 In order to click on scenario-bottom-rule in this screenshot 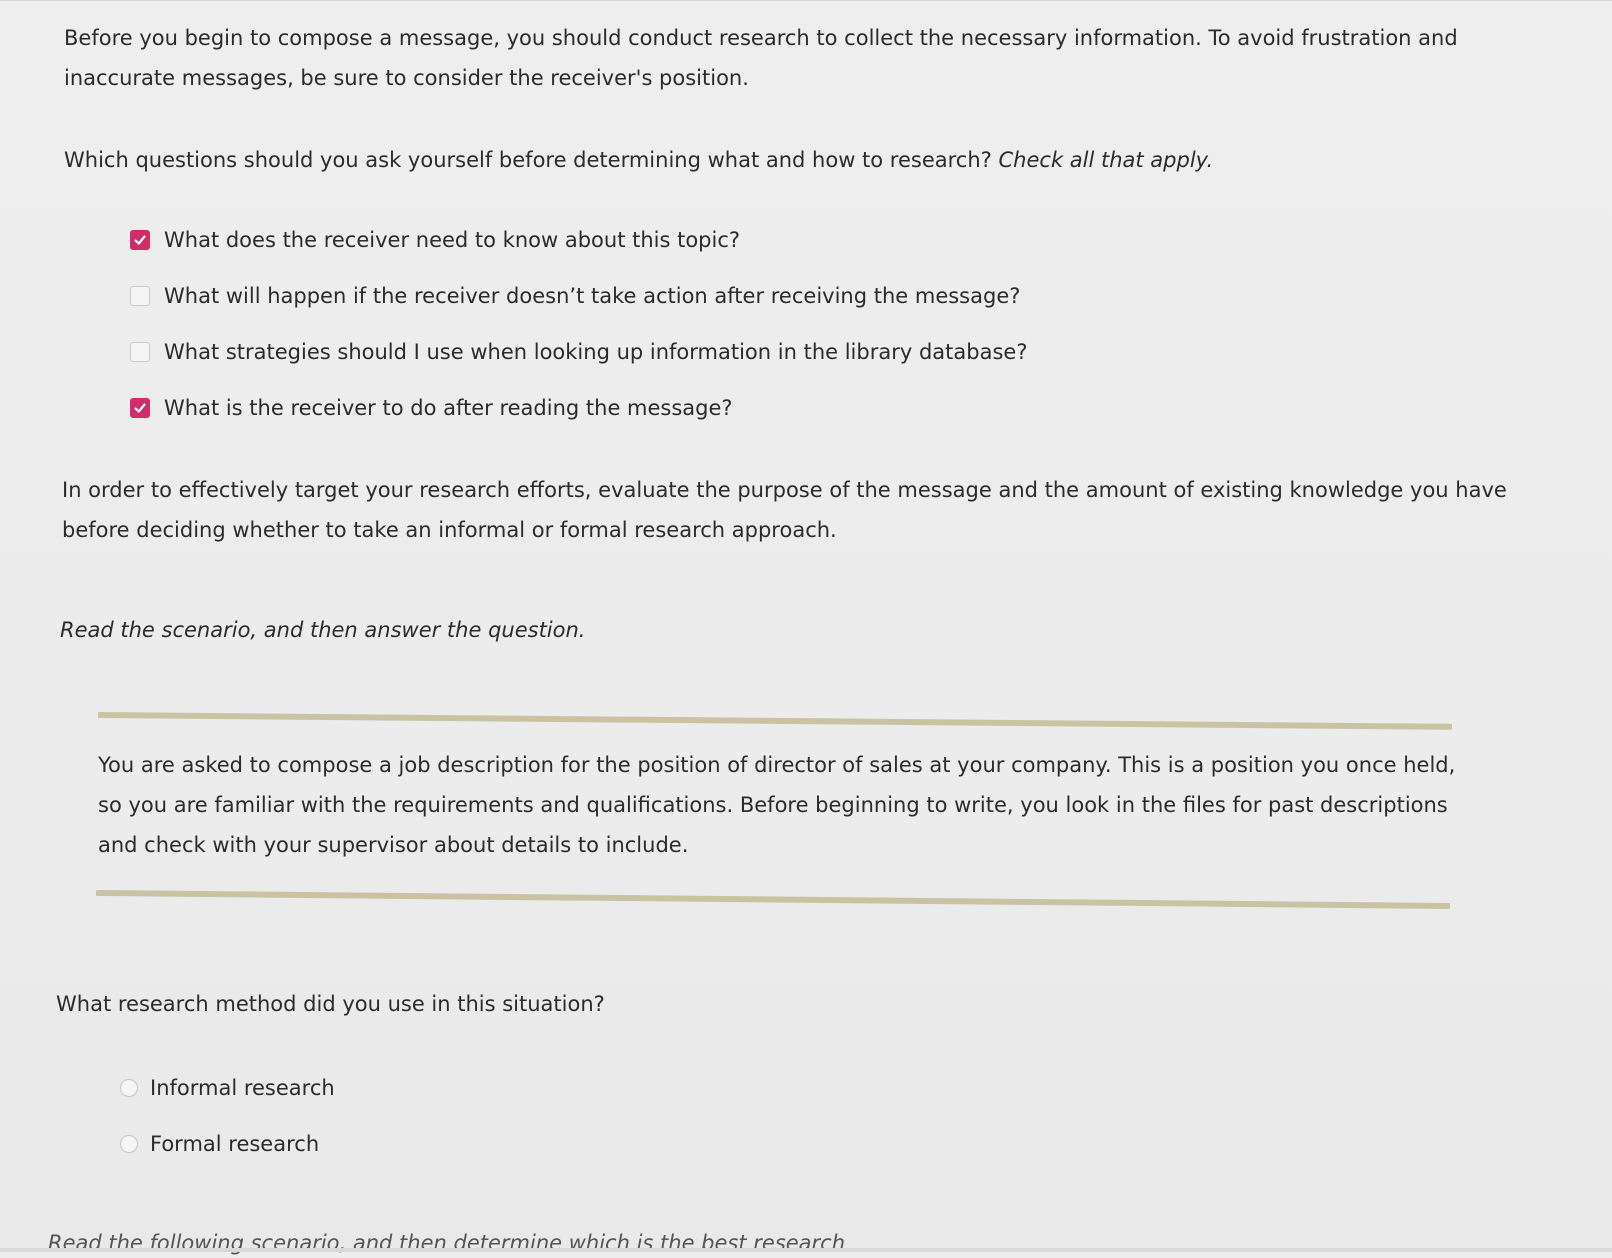, I will do `click(772, 899)`.